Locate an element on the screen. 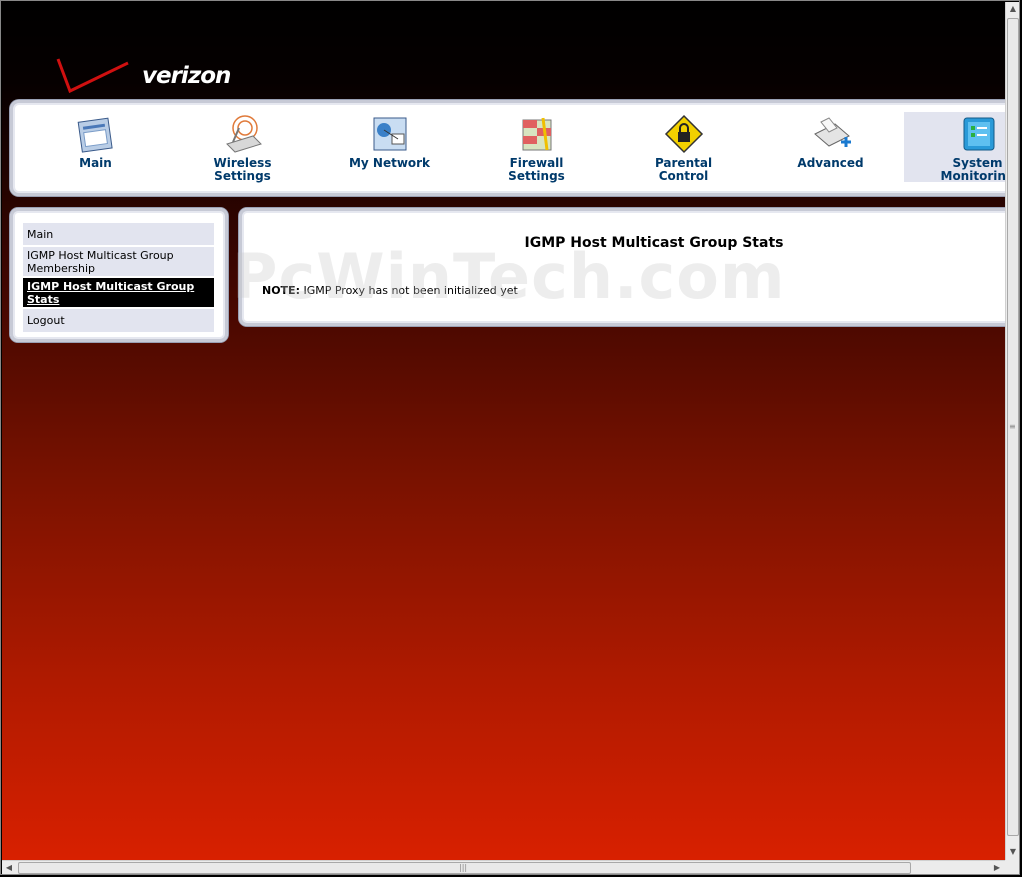 This screenshot has height=877, width=1022. scrollbar-corner is located at coordinates (1012, 867).